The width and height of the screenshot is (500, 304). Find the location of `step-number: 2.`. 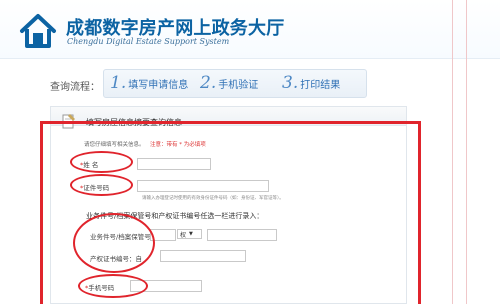

step-number: 2. is located at coordinates (208, 83).